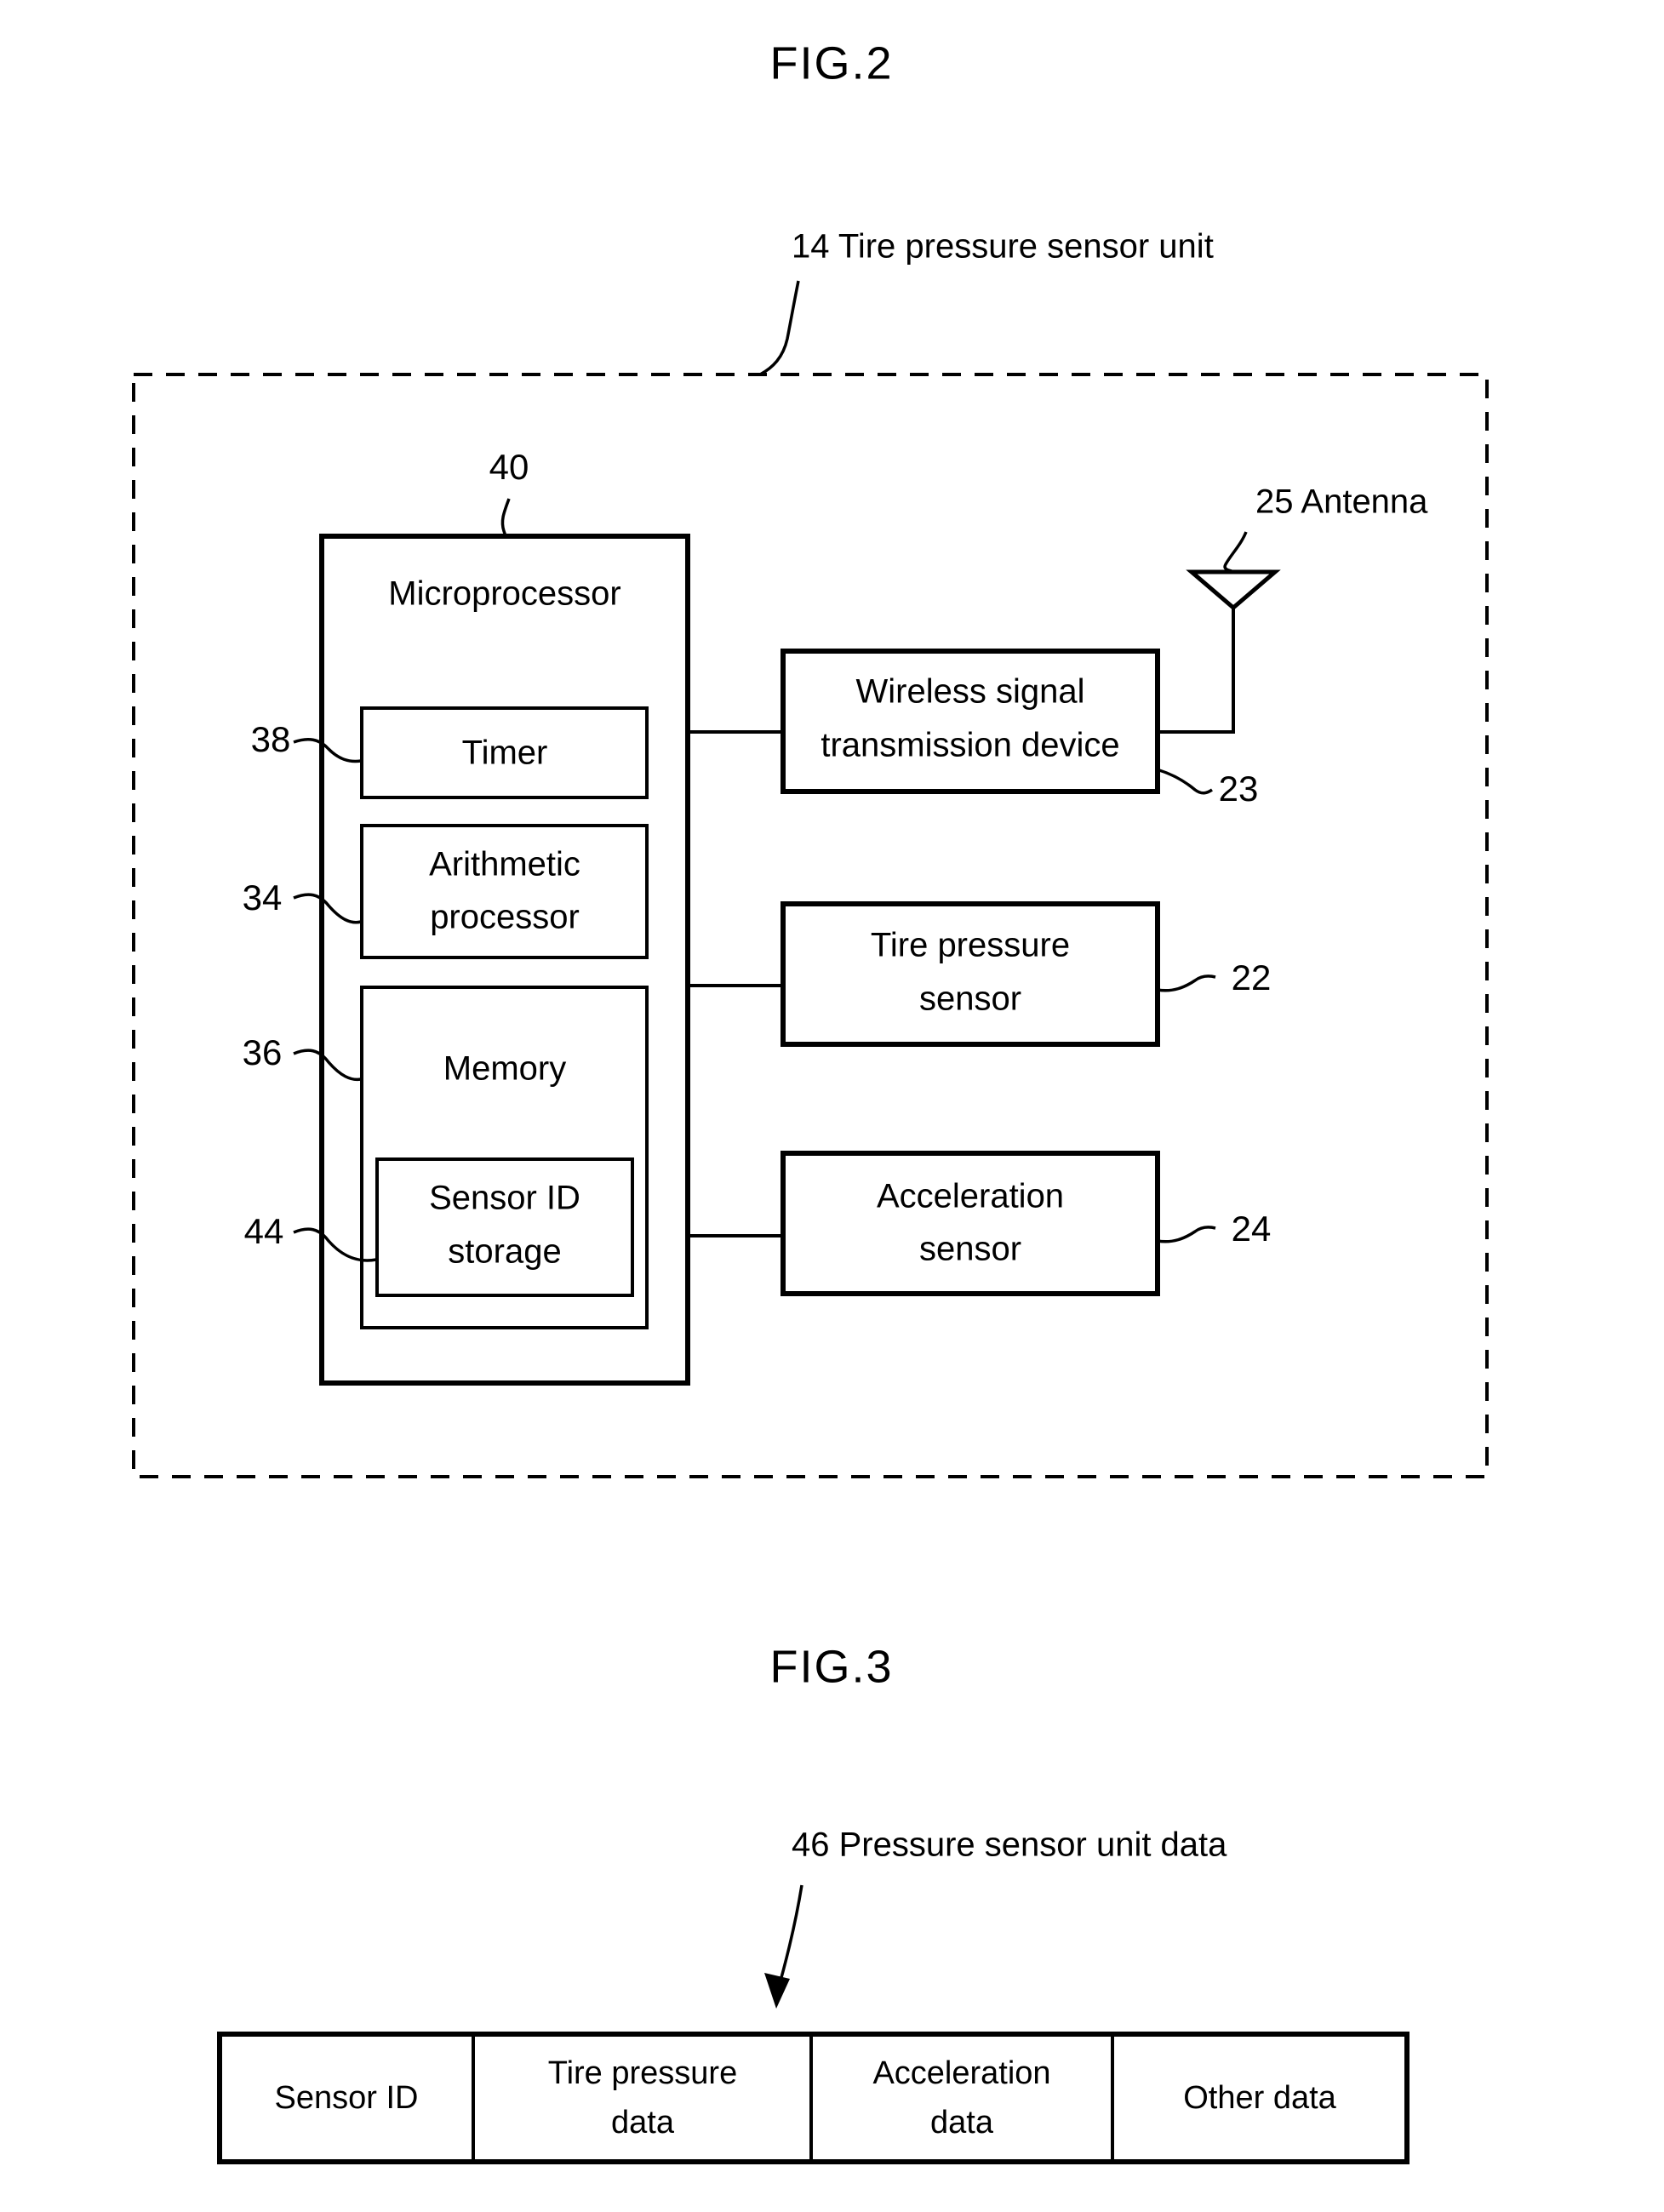 Image resolution: width=1664 pixels, height=2212 pixels. I want to click on acceleration-sensor-label-line2: sensor, so click(970, 1249).